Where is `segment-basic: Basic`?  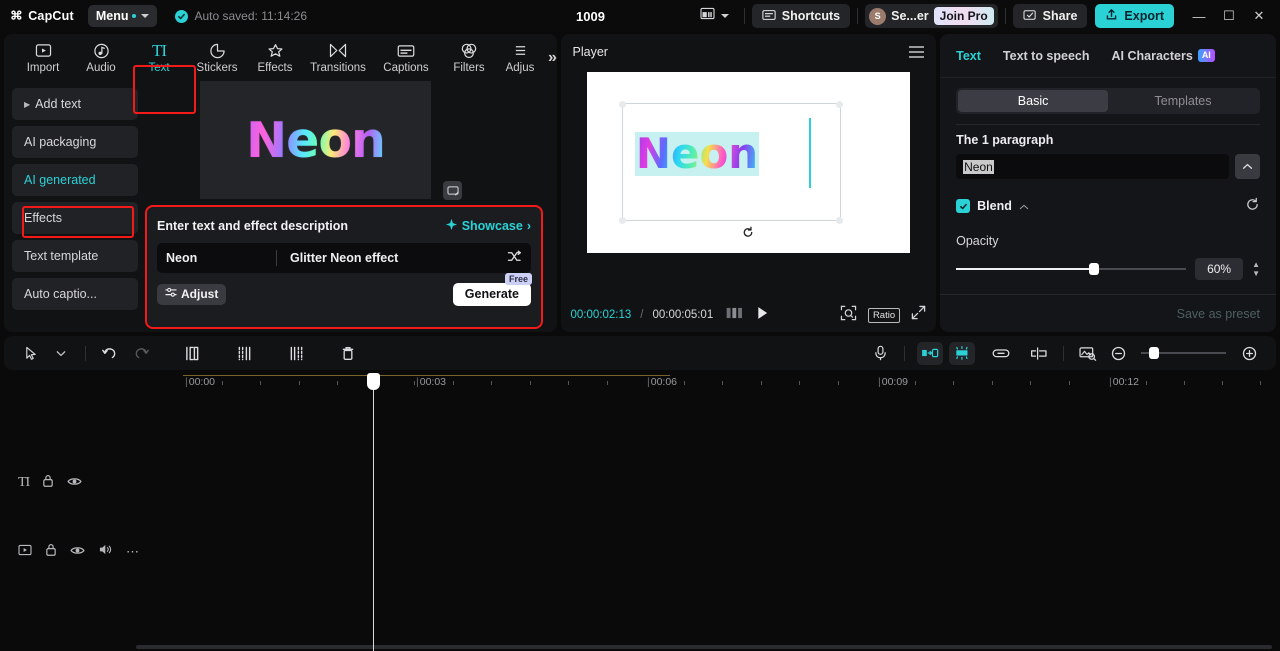
segment-basic: Basic is located at coordinates (1033, 101).